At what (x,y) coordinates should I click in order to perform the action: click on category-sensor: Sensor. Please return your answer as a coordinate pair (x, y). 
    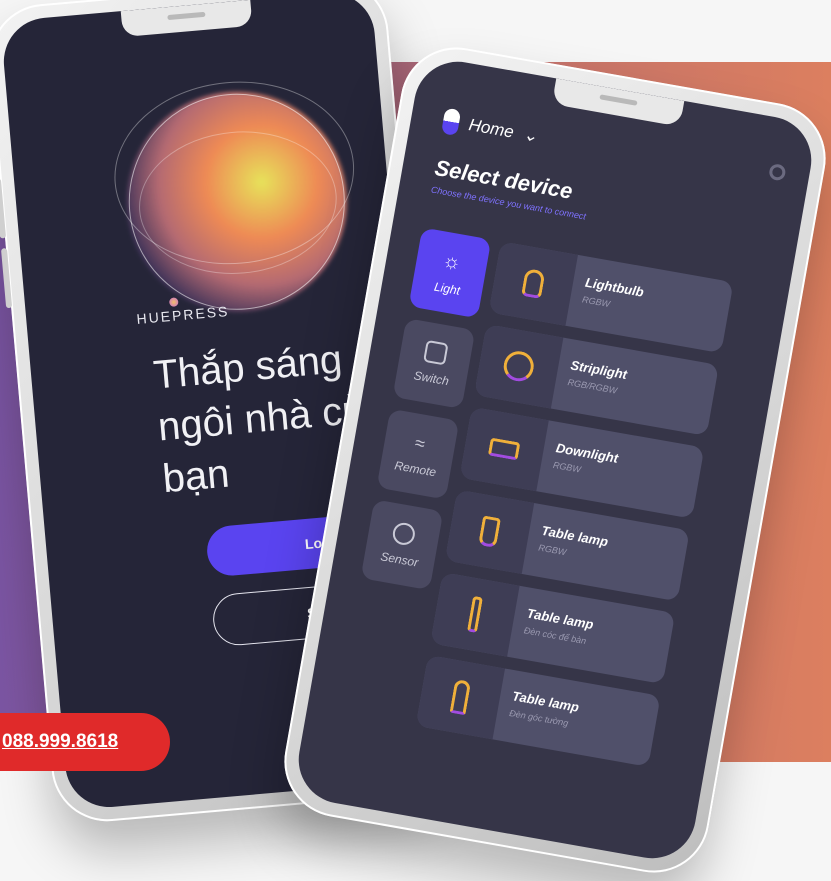
    Looking at the image, I should click on (402, 545).